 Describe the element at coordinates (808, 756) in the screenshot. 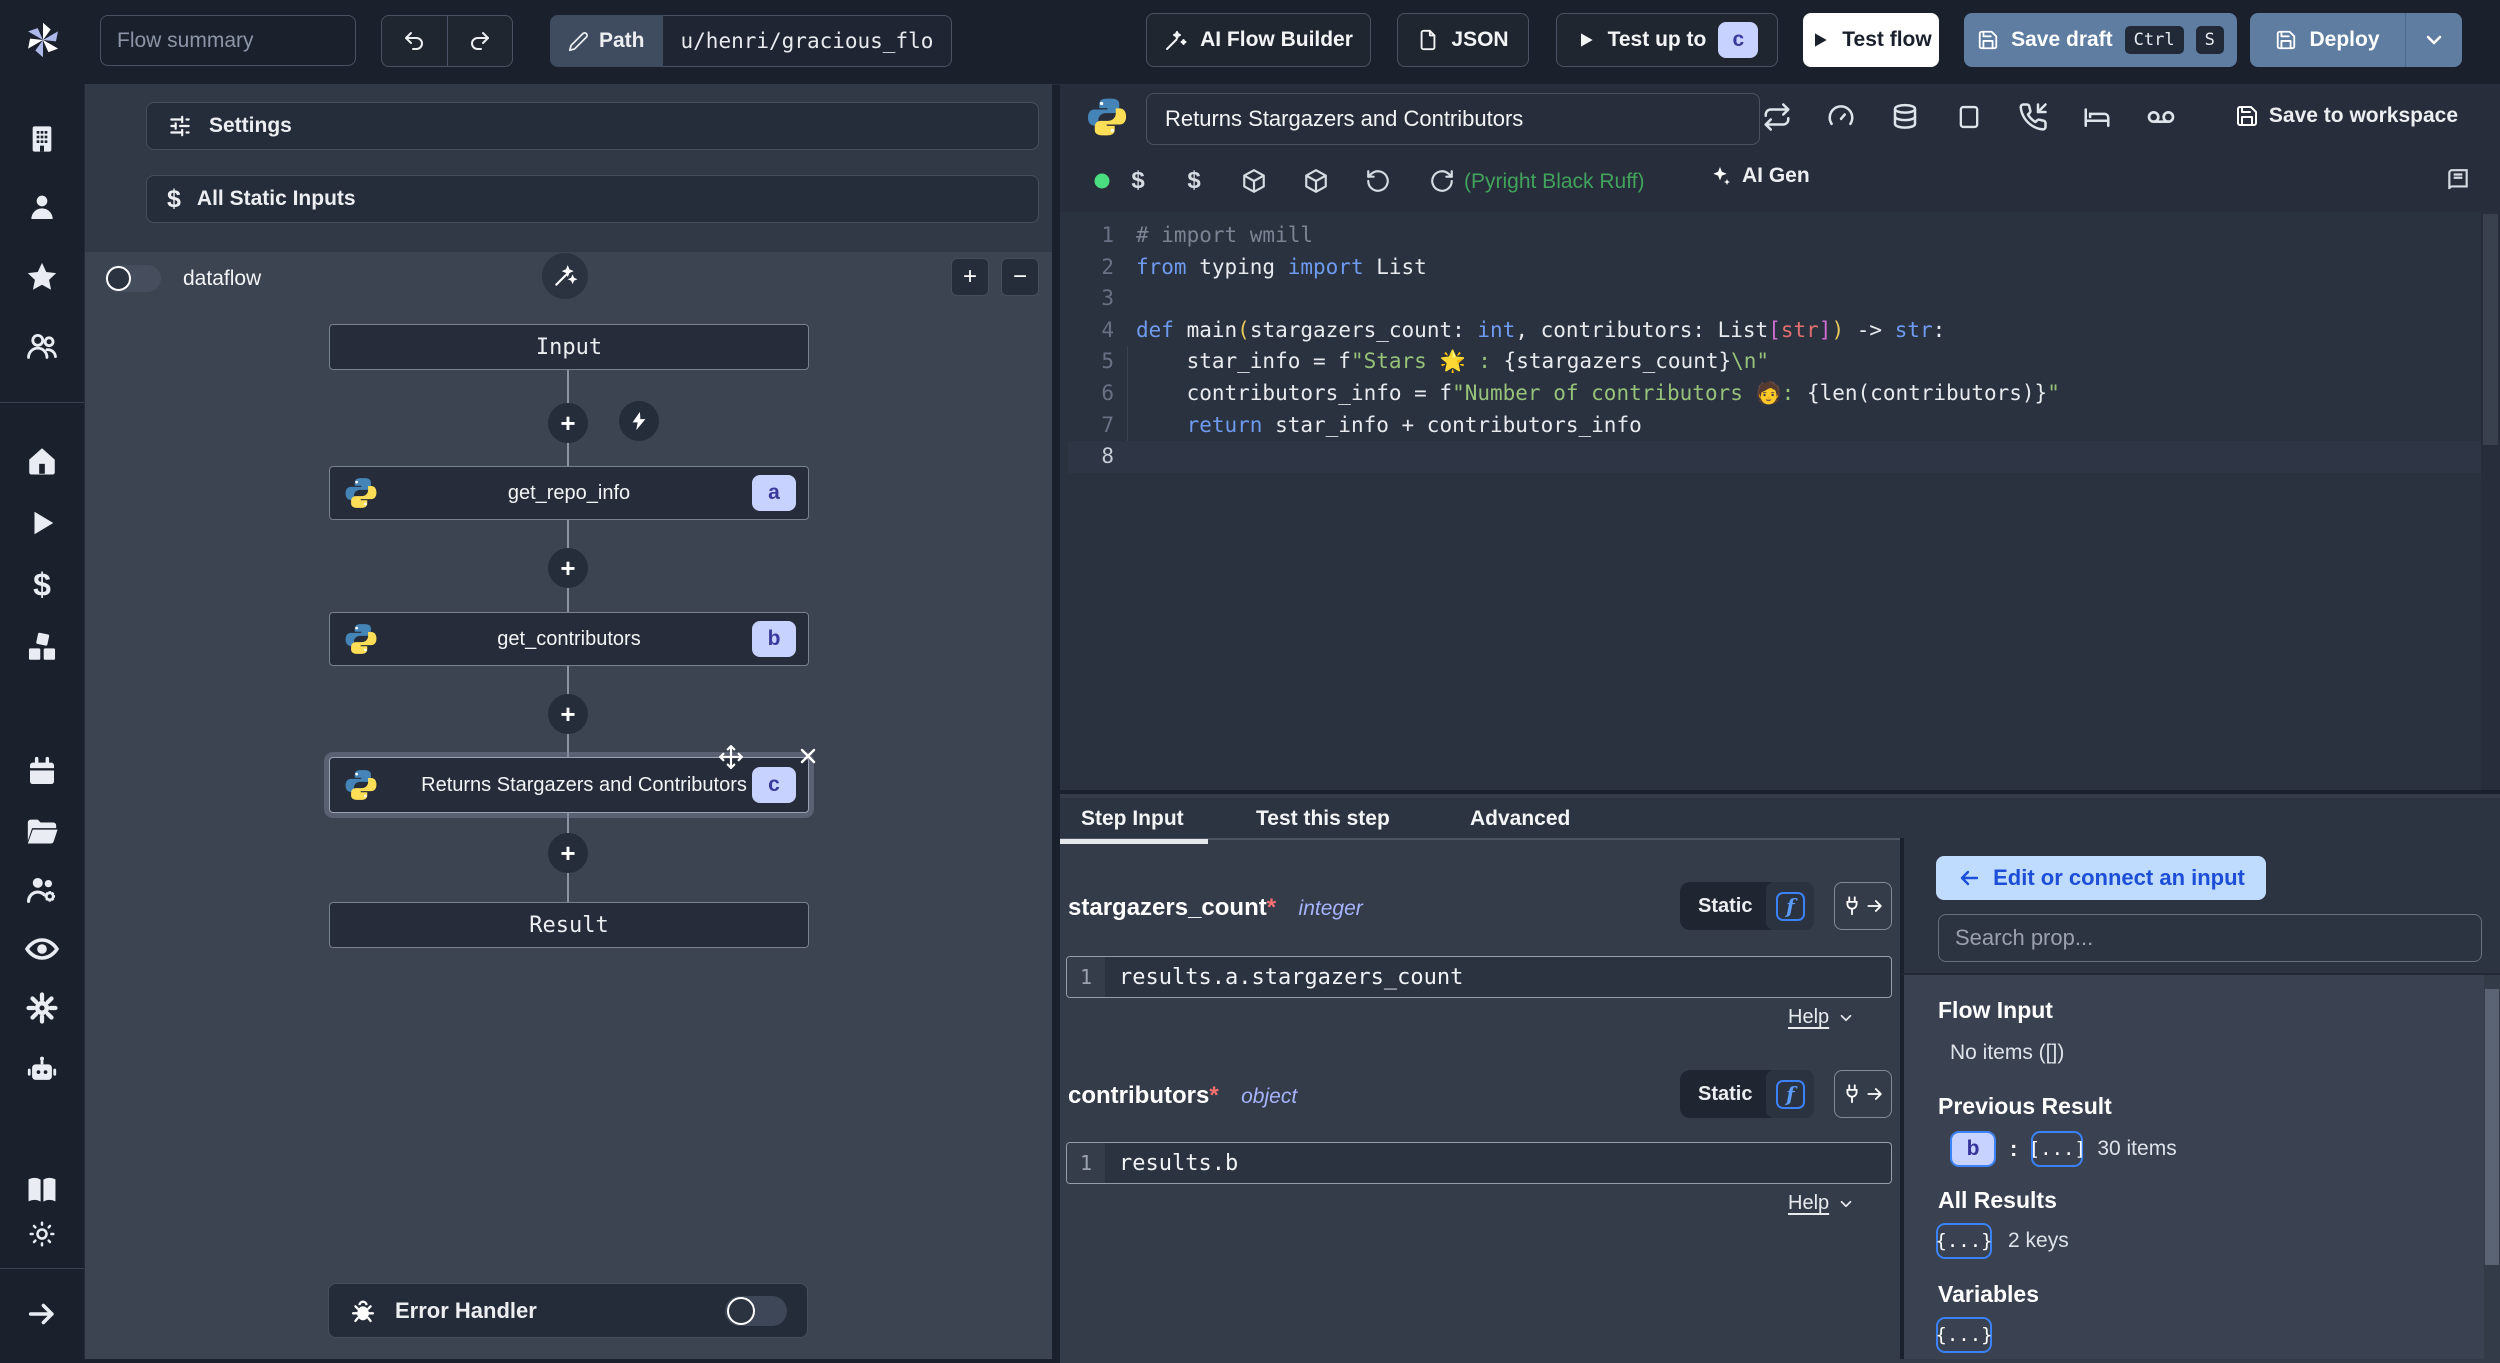

I see `node-delete-button` at that location.